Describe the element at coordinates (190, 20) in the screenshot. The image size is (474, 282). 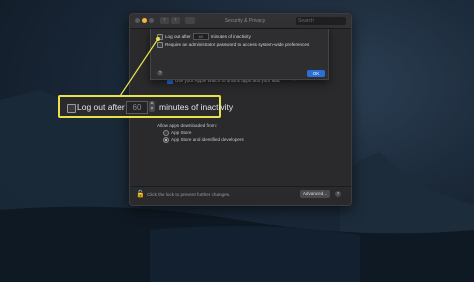
I see `show-all-grid-icon` at that location.